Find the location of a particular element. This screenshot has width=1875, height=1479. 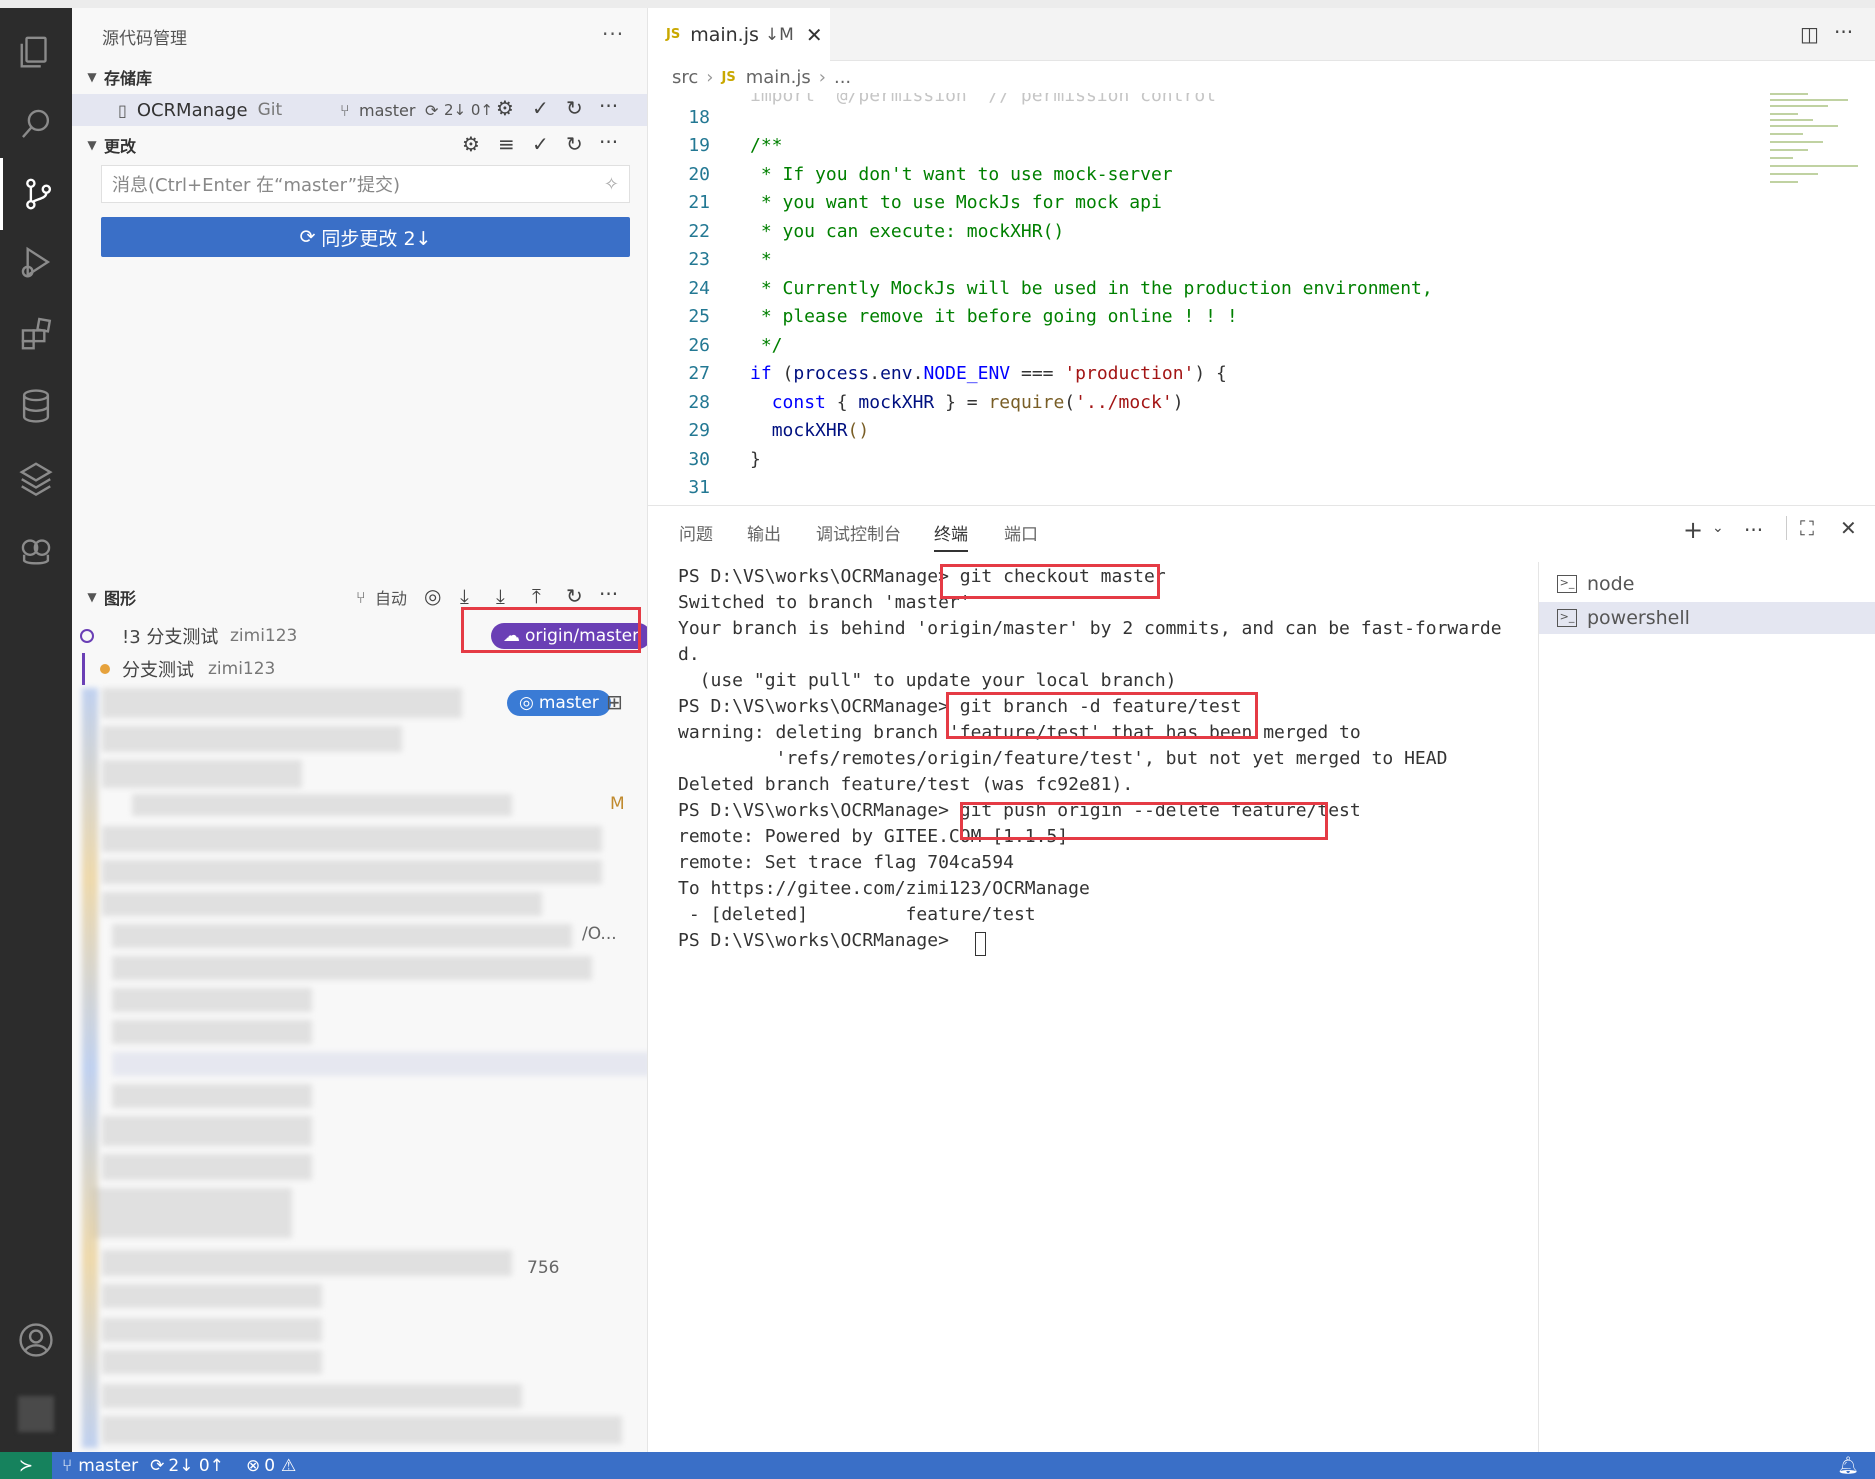

notifications-icon: 🔔︎ is located at coordinates (1848, 1466).